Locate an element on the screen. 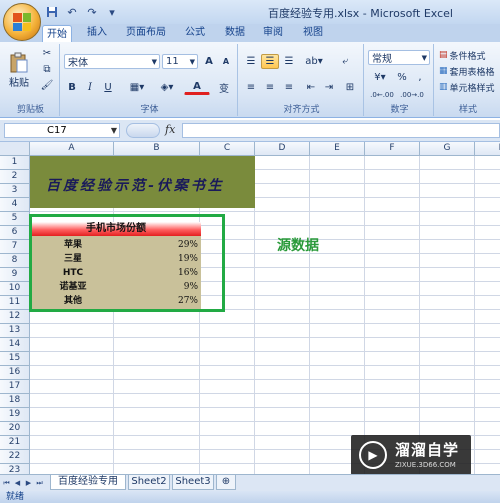 Image resolution: width=500 pixels, height=503 pixels. underline-button: U is located at coordinates (108, 87).